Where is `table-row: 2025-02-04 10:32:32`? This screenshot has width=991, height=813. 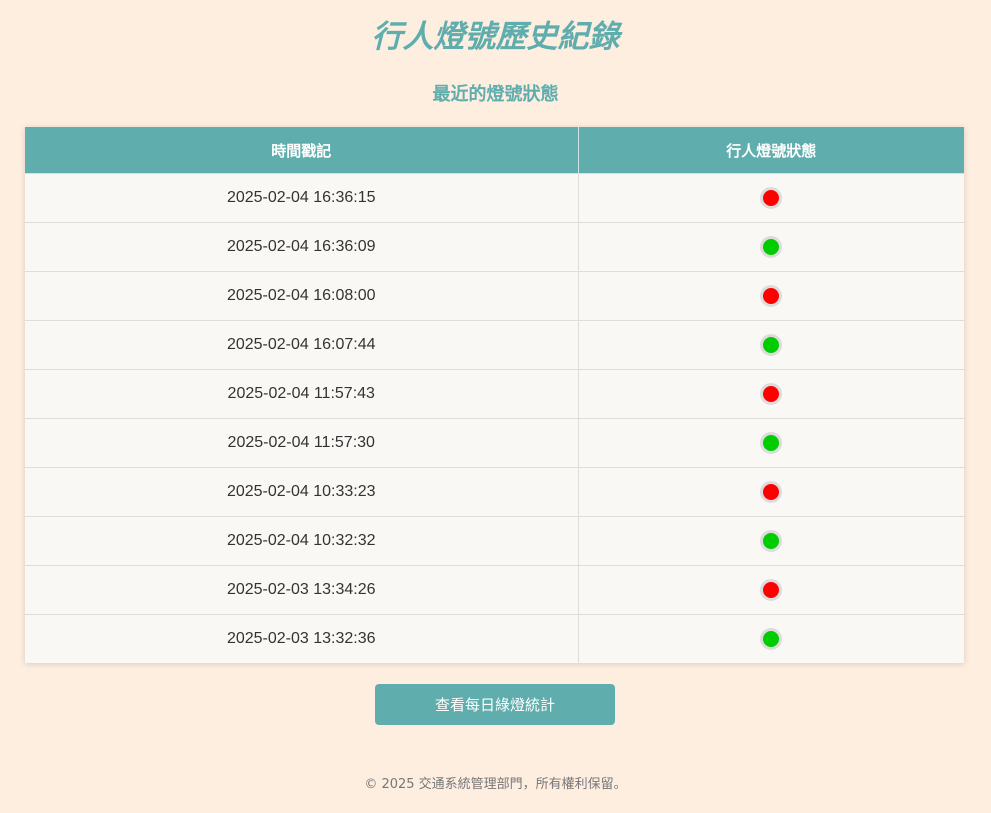
table-row: 2025-02-04 10:32:32 is located at coordinates (494, 541).